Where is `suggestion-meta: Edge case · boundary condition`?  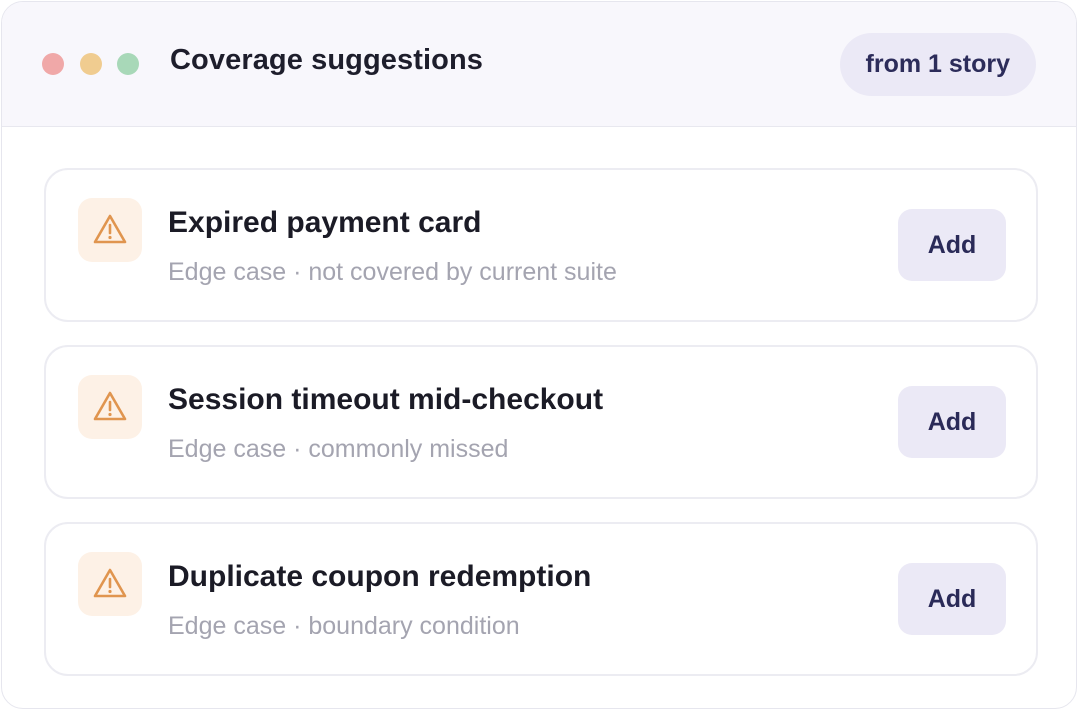 suggestion-meta: Edge case · boundary condition is located at coordinates (344, 626).